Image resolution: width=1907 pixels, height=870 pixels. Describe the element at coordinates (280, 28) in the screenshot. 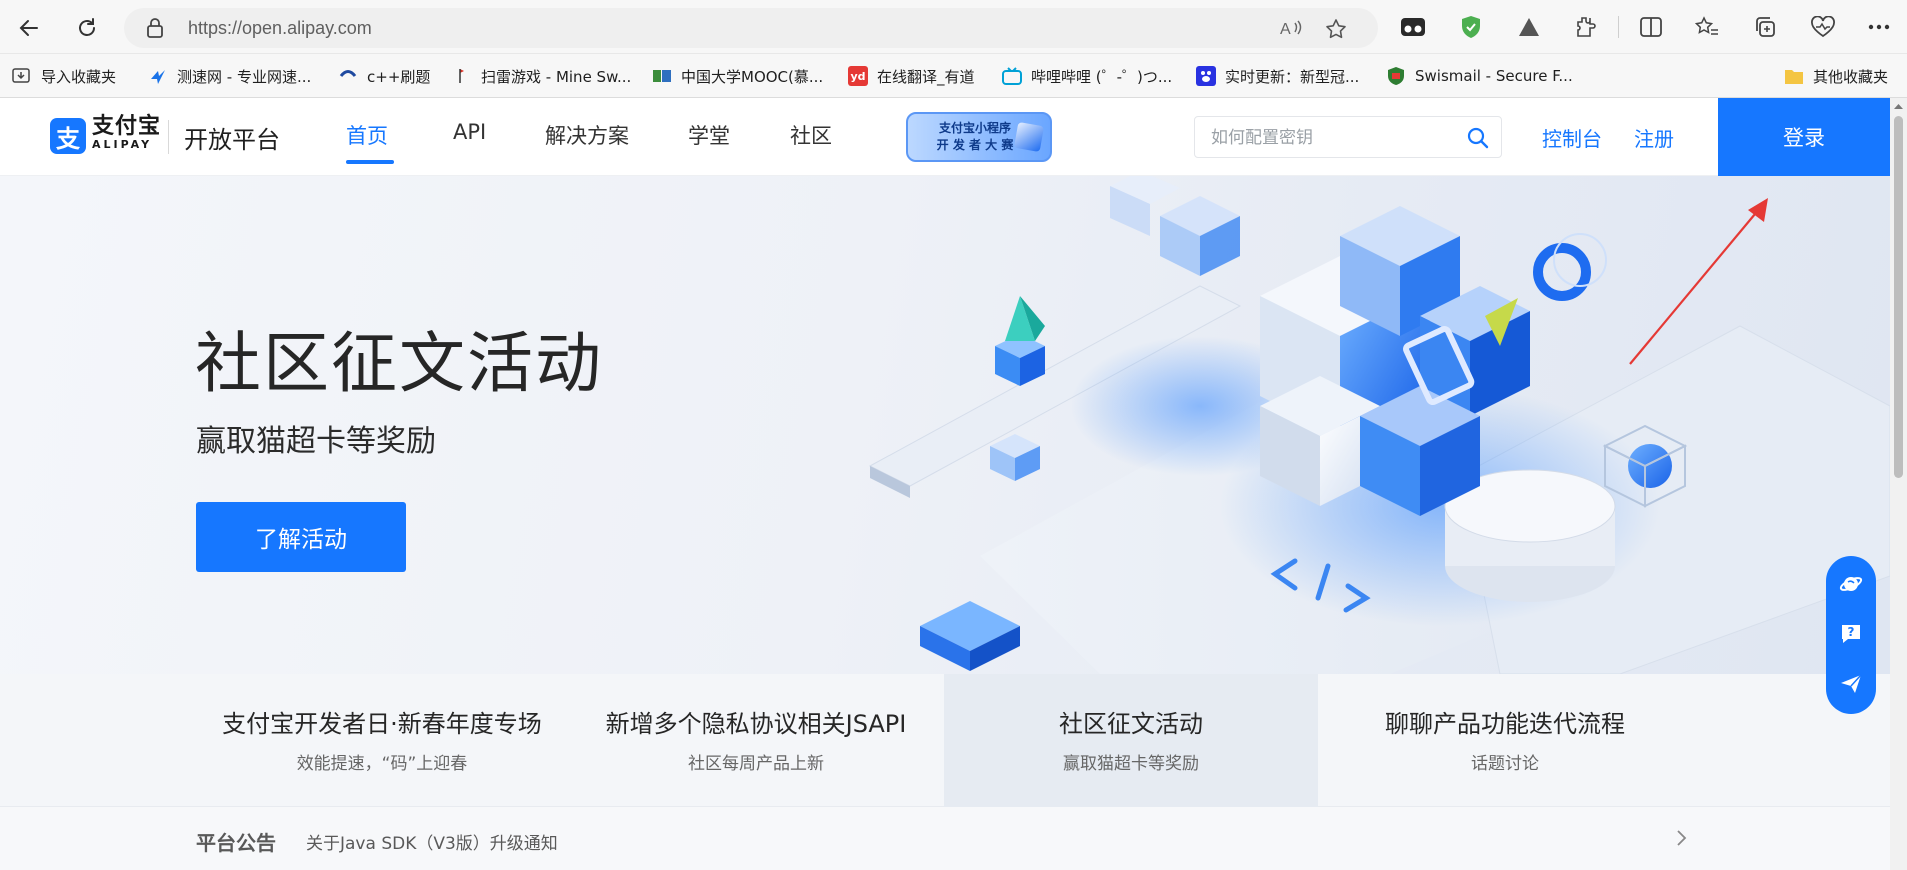

I see `url-text: https://open.alipay.com` at that location.